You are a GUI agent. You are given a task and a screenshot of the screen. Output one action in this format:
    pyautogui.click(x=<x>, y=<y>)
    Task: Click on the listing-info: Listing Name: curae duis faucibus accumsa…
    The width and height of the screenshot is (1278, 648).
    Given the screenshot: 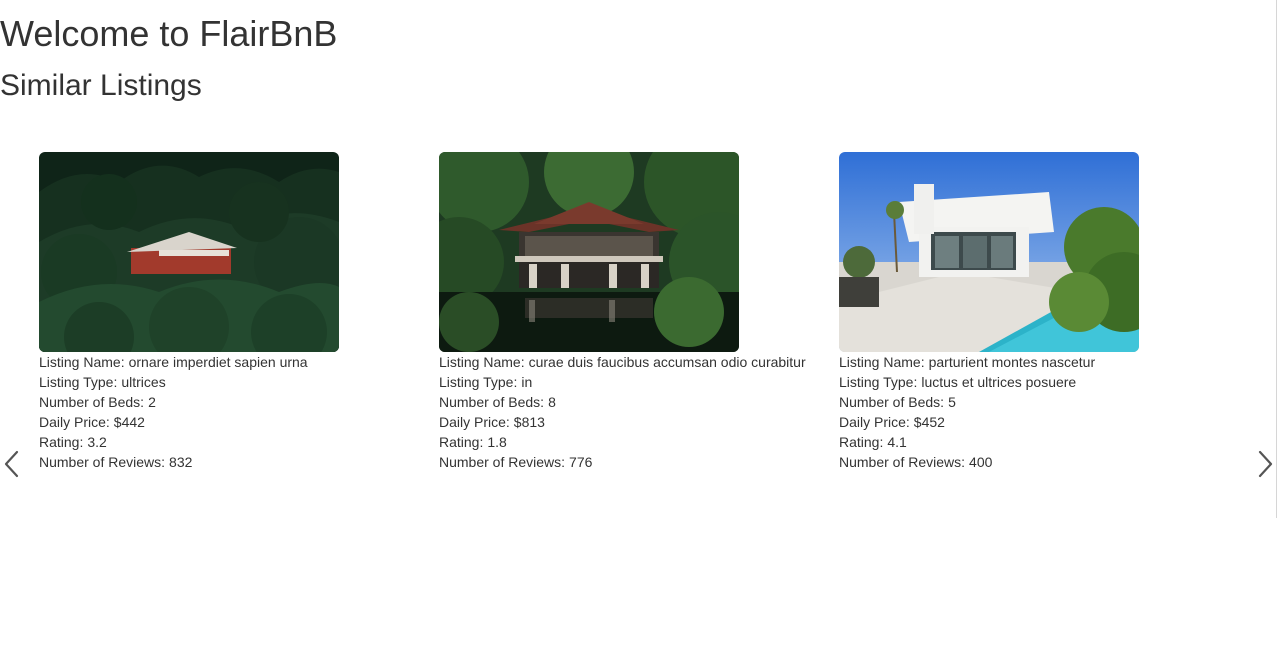 What is the action you would take?
    pyautogui.click(x=629, y=412)
    